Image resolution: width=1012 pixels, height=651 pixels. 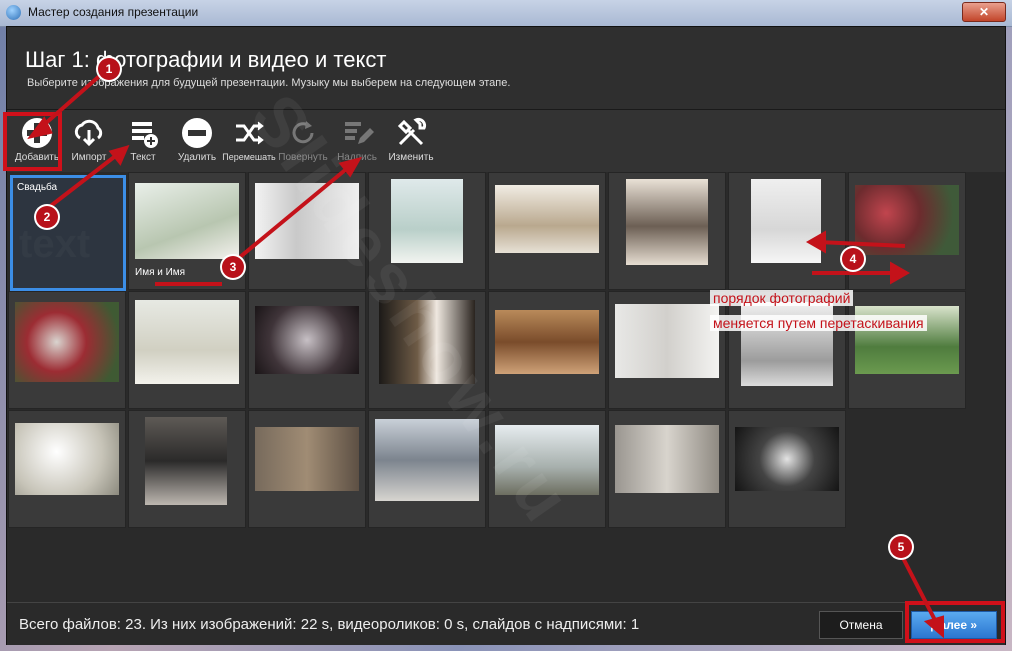 I want to click on annotation-note-line1: порядок фотографий, so click(x=782, y=298).